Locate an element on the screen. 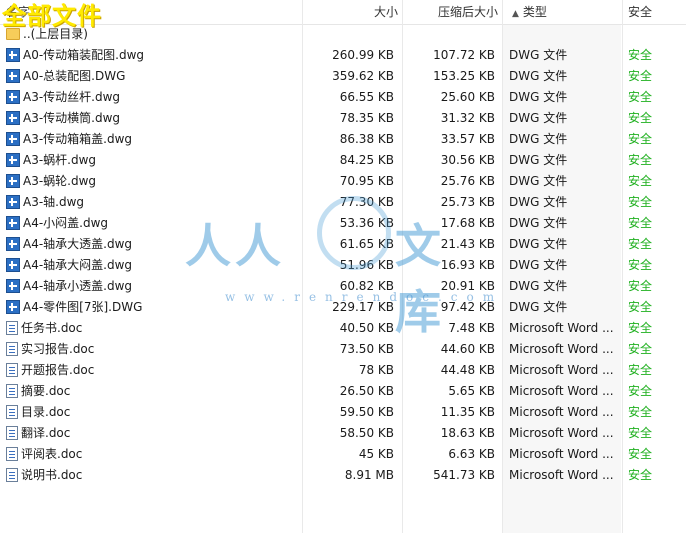 The image size is (686, 533). file-row: A3-传动箱箱盖.dwg 86.38 KB 33.57 KB DWG 文件 安全 is located at coordinates (343, 139).